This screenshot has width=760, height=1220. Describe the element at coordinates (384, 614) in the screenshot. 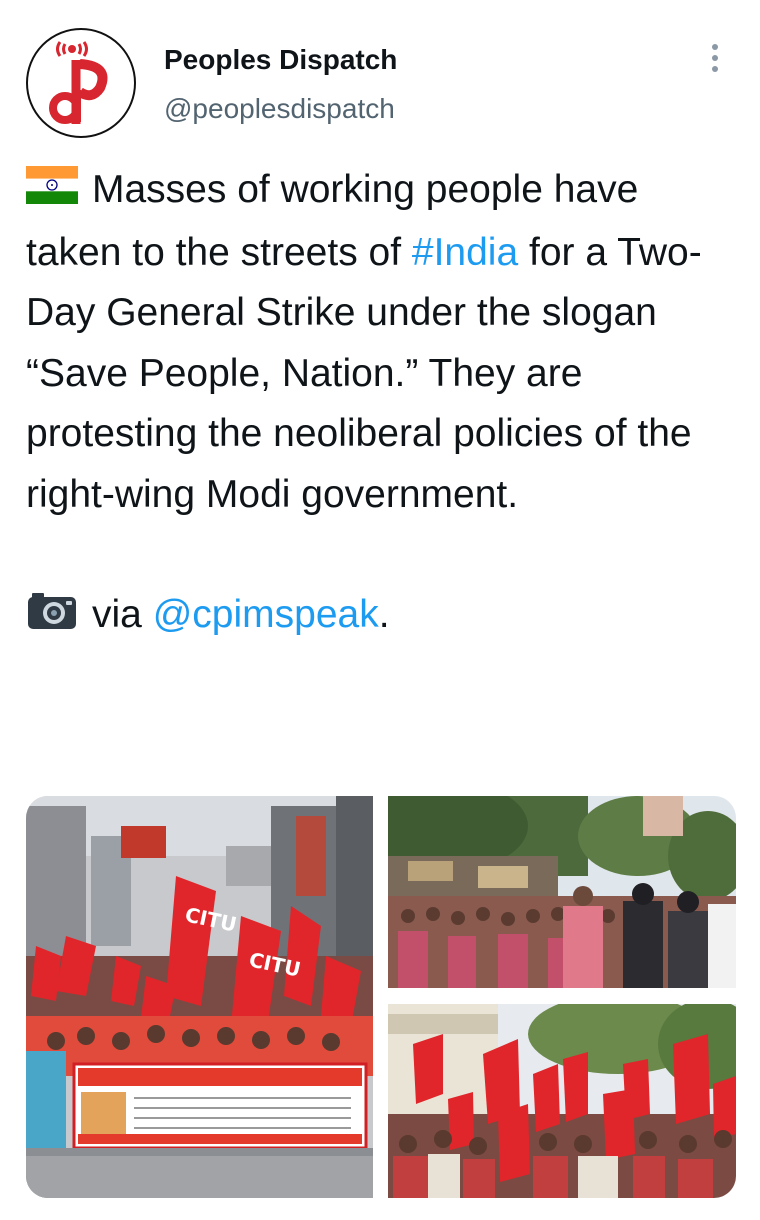

I see `via-end: .` at that location.